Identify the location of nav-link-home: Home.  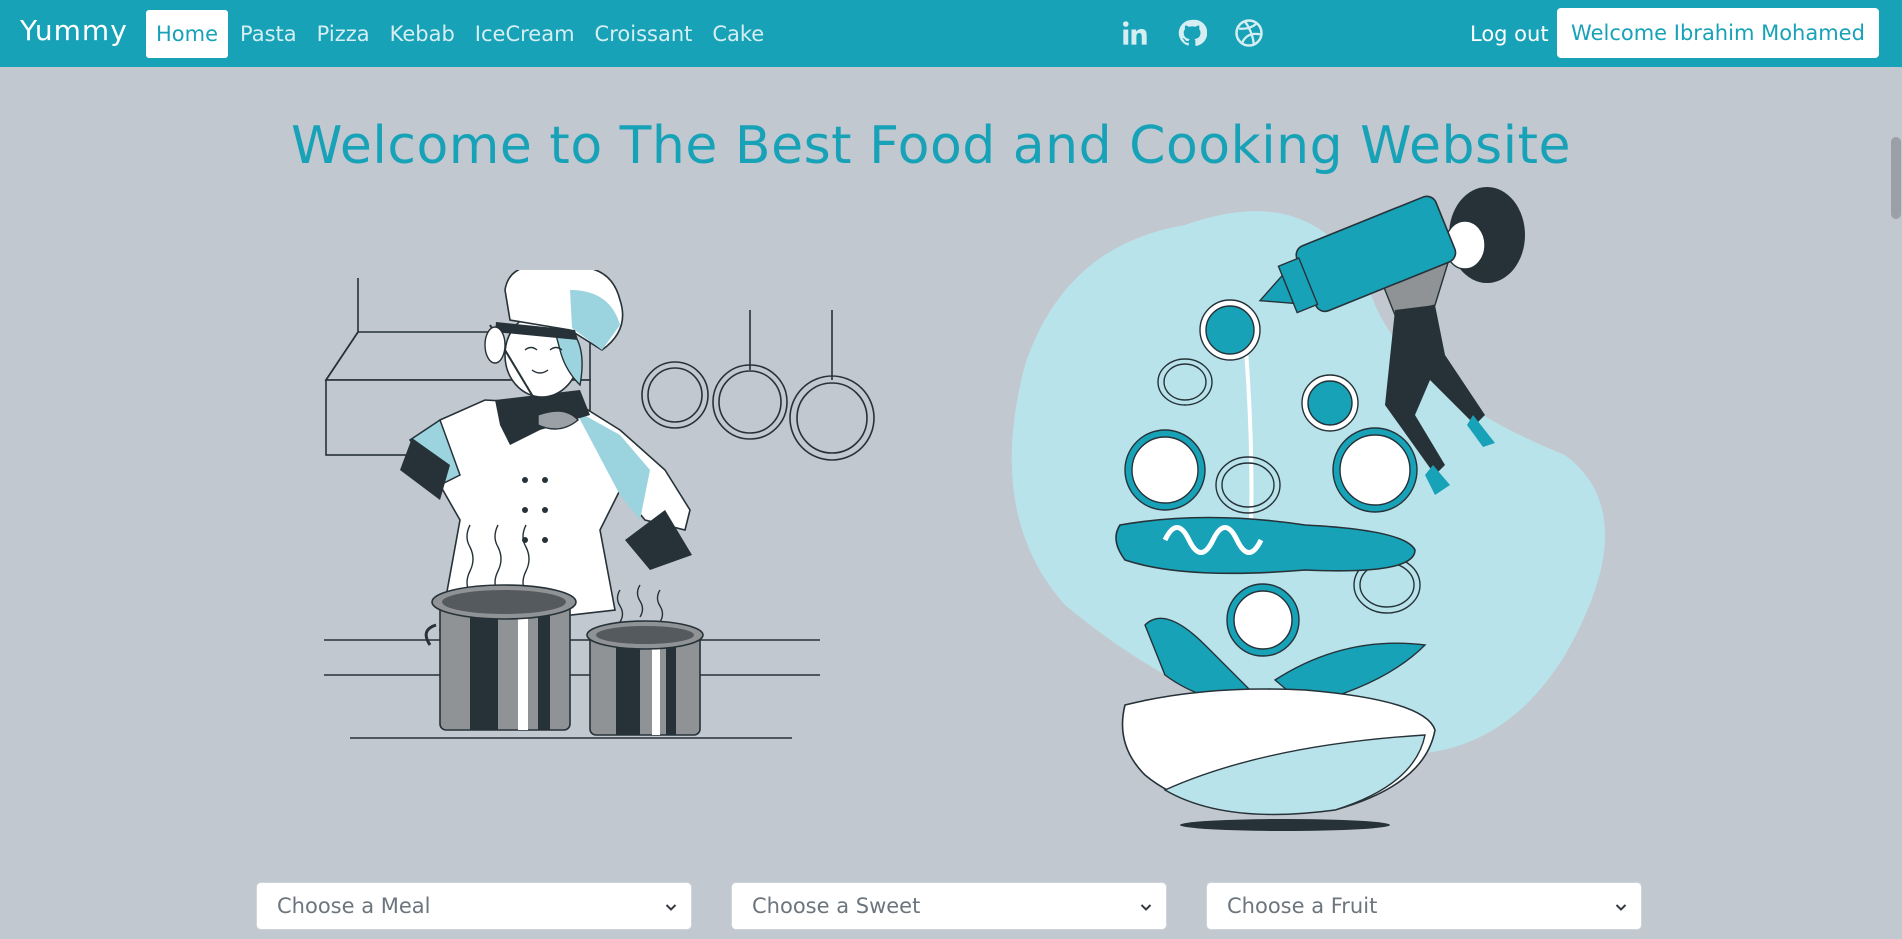
(187, 34).